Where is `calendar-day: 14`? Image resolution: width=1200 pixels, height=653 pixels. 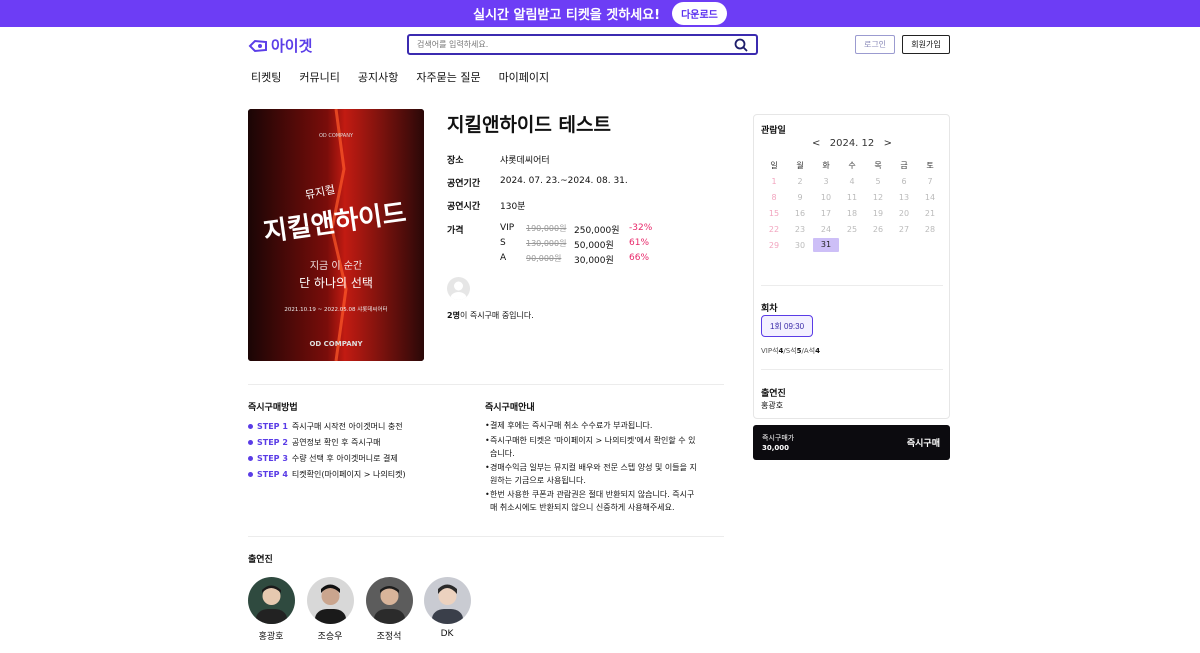 calendar-day: 14 is located at coordinates (930, 197).